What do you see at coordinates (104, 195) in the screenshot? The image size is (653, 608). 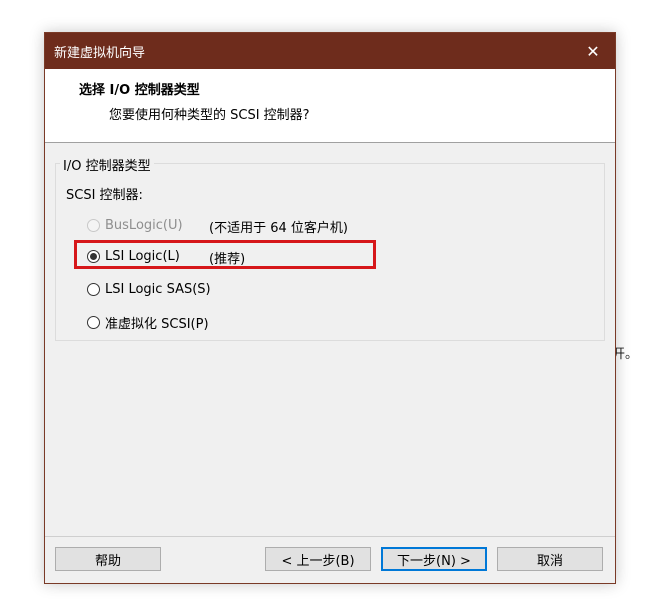 I see `scsi-controller-label: SCSI 控制器:` at bounding box center [104, 195].